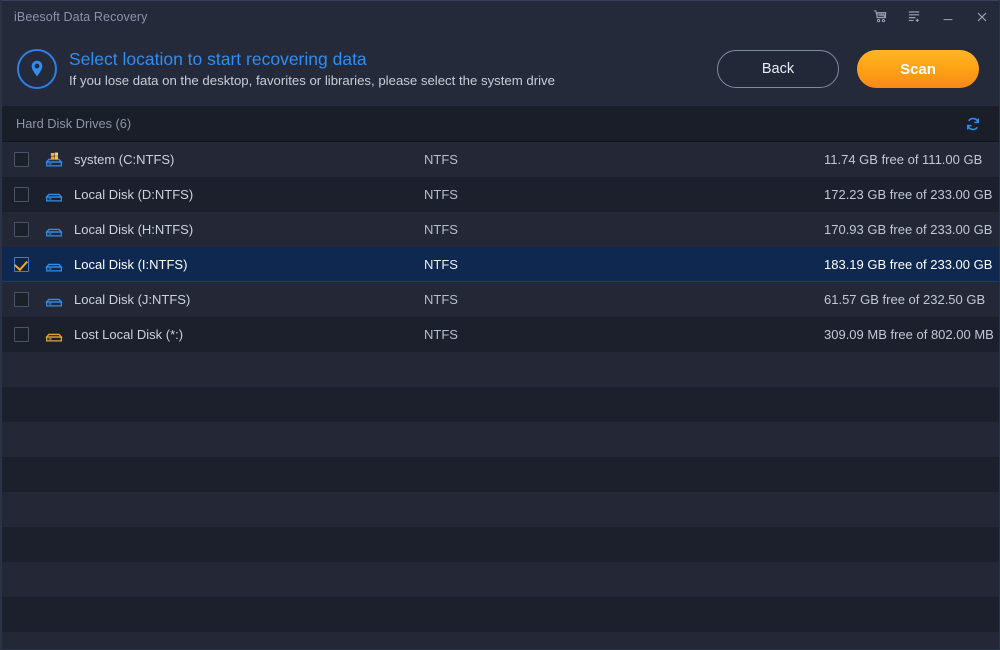 This screenshot has width=1000, height=650. Describe the element at coordinates (500, 16) in the screenshot. I see `title-bar: iBeesoft Data Recovery` at that location.